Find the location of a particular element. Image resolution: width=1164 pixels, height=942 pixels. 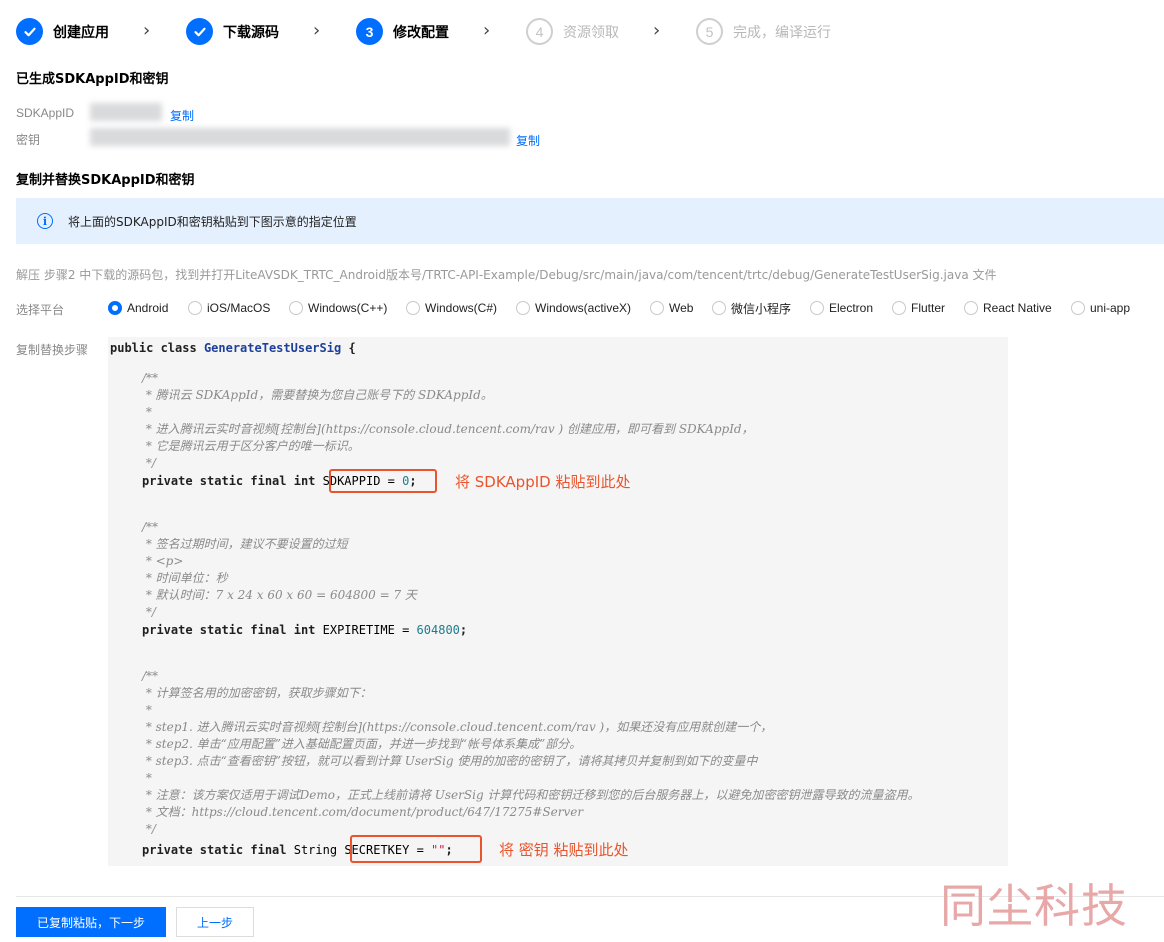

replace-steps-label: 复制替换步骤 is located at coordinates (52, 350).